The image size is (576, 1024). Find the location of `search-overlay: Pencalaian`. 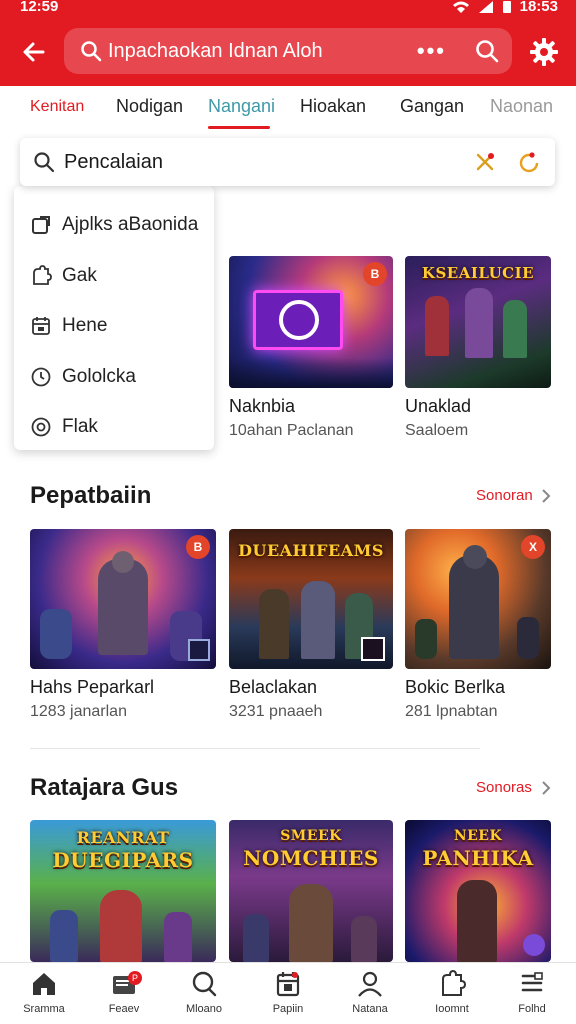

search-overlay: Pencalaian is located at coordinates (287, 162).